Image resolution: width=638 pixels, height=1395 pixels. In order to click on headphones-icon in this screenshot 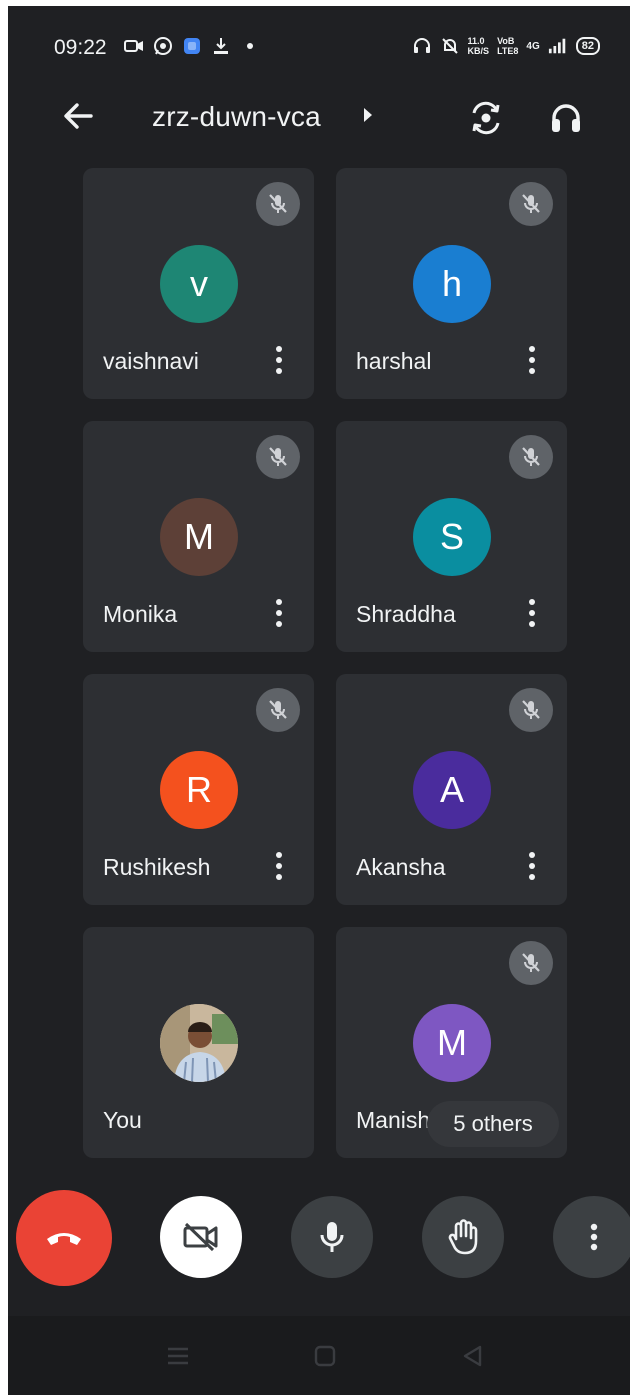, I will do `click(566, 118)`.